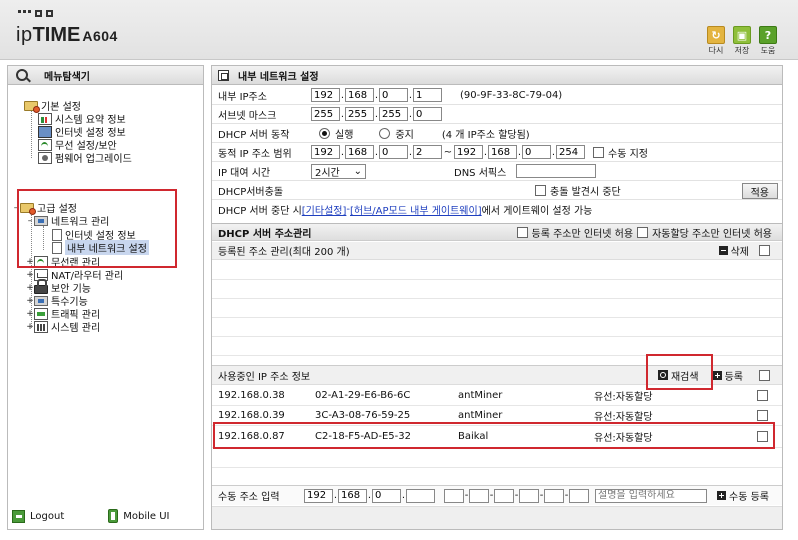  Describe the element at coordinates (497, 517) in the screenshot. I see `panel-footer` at that location.